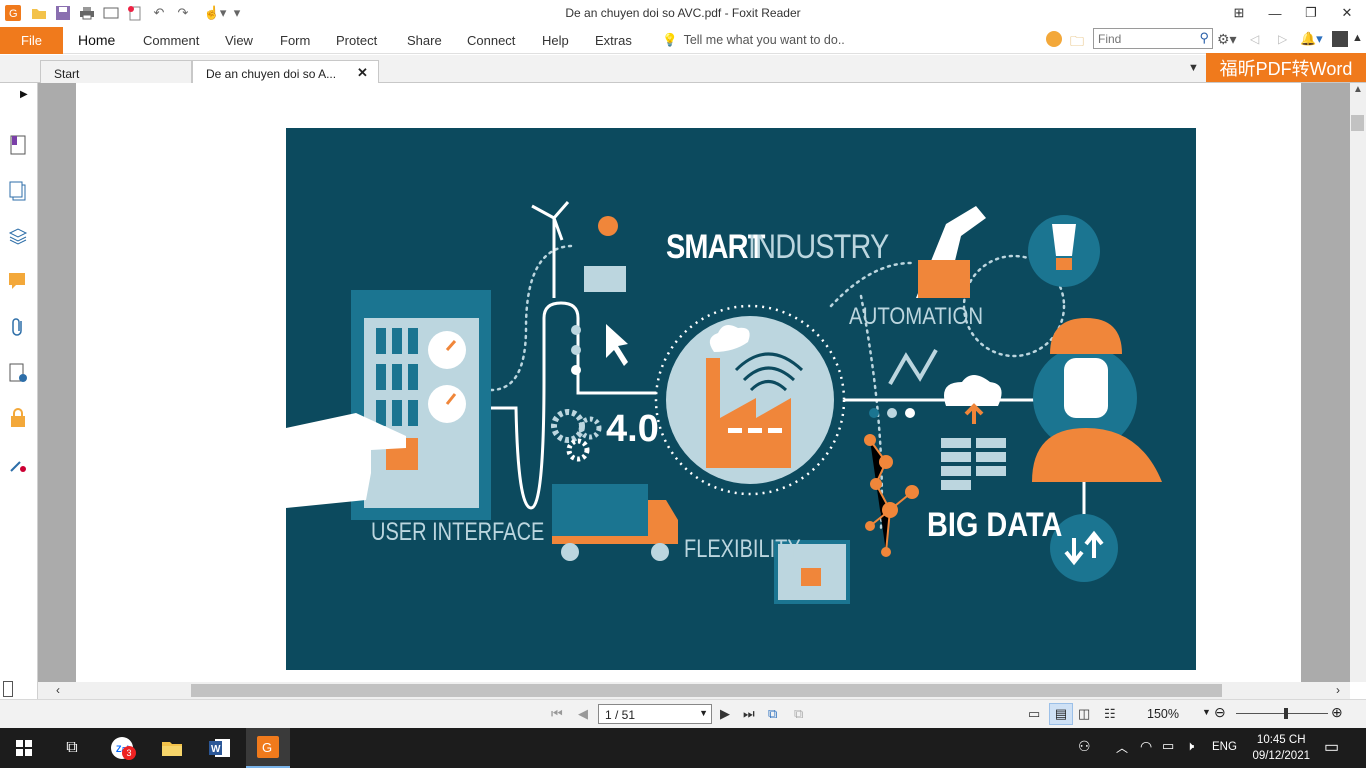 This screenshot has height=768, width=1366. I want to click on zalo-app-icon: Zalo3, so click(122, 748).